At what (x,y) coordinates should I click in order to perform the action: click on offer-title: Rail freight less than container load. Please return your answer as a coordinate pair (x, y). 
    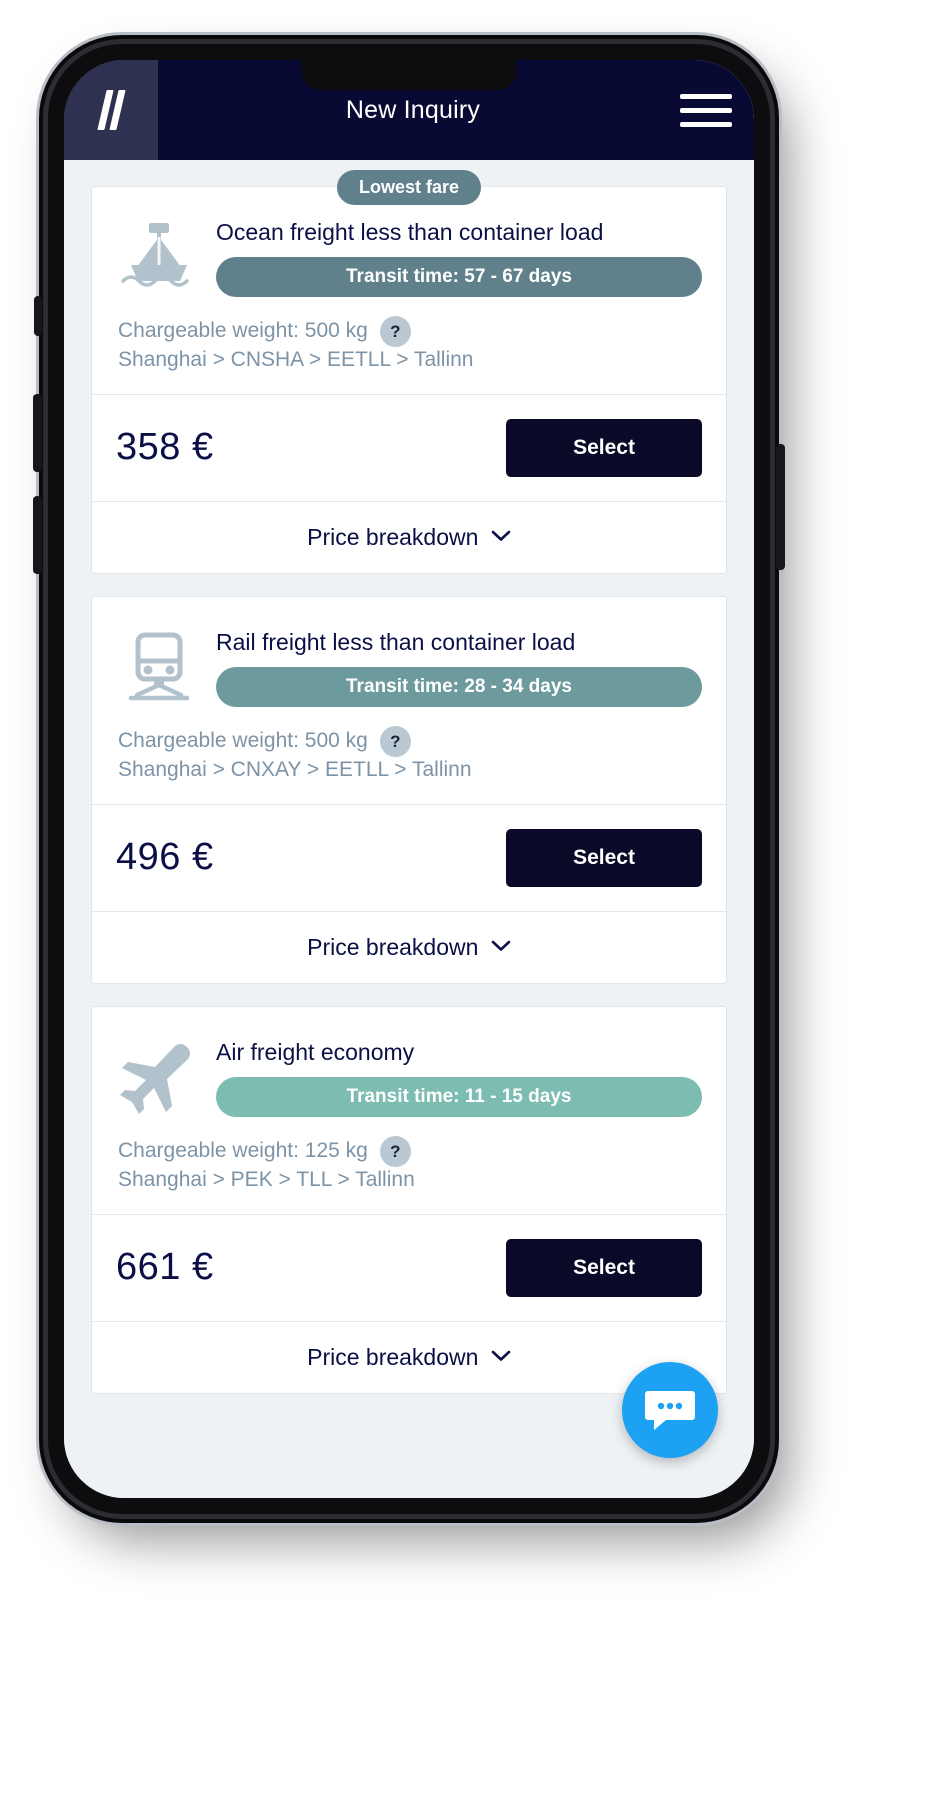
    Looking at the image, I should click on (396, 641).